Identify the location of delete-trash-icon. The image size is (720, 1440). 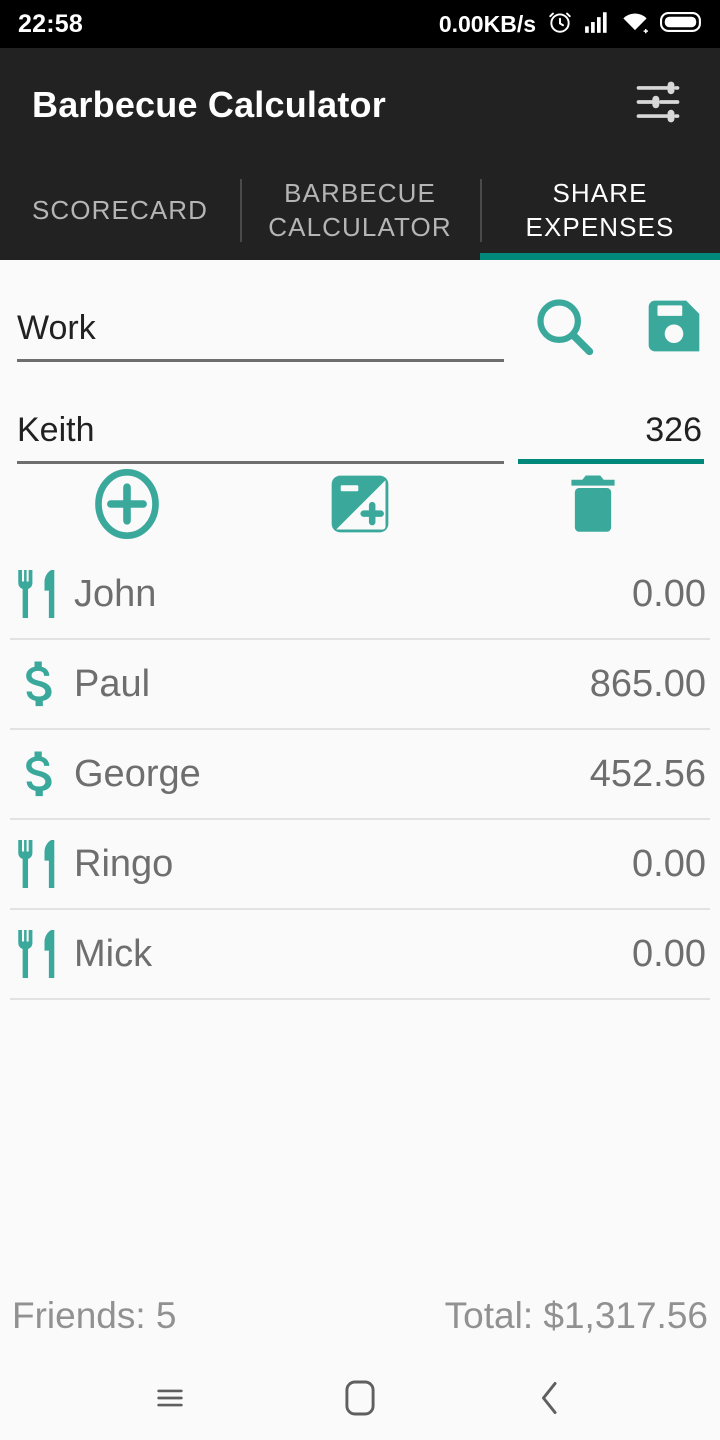
(593, 506).